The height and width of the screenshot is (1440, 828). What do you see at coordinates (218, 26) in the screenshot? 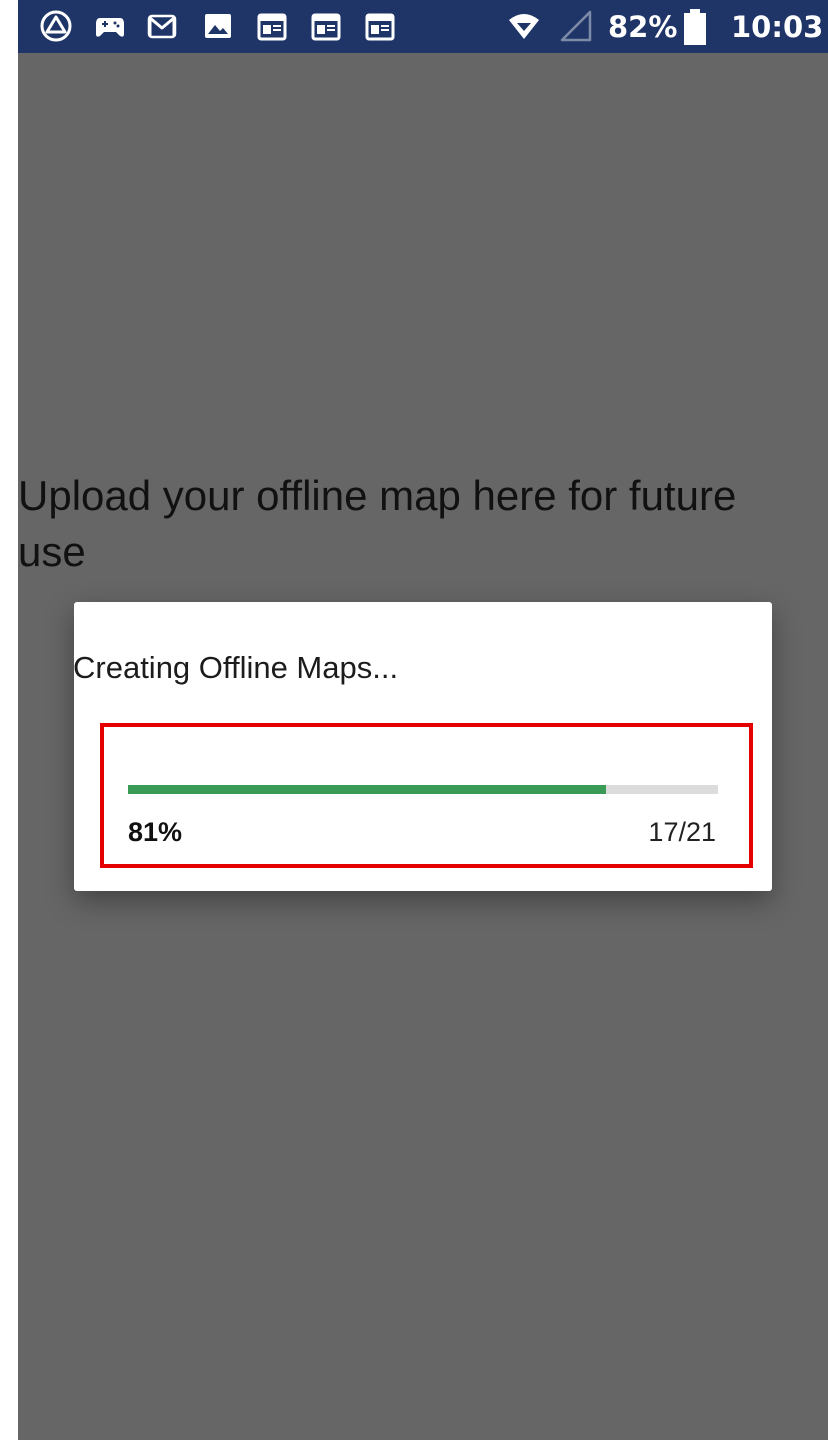
I see `gallery-icon` at bounding box center [218, 26].